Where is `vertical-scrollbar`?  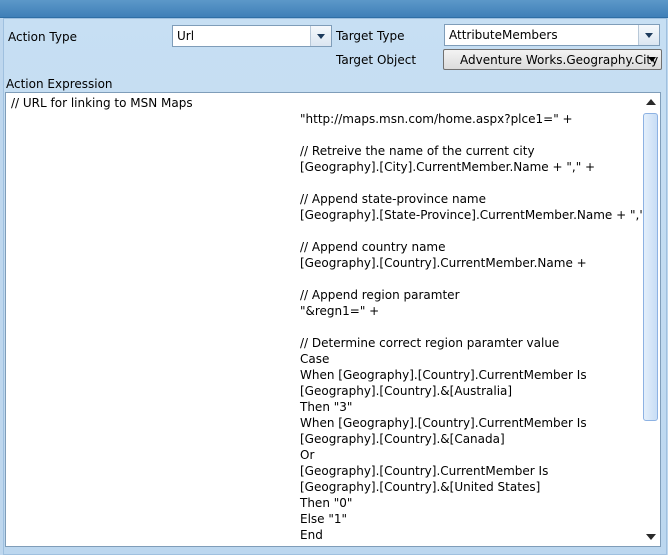
vertical-scrollbar is located at coordinates (651, 319).